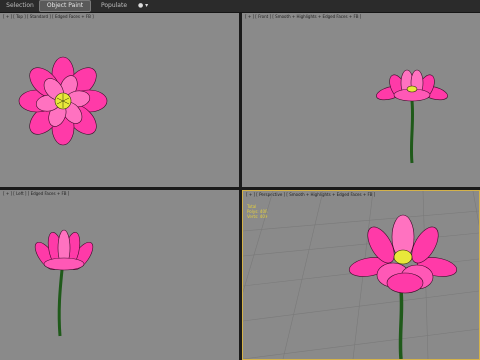  I want to click on tab-selection: Selection, so click(20, 6).